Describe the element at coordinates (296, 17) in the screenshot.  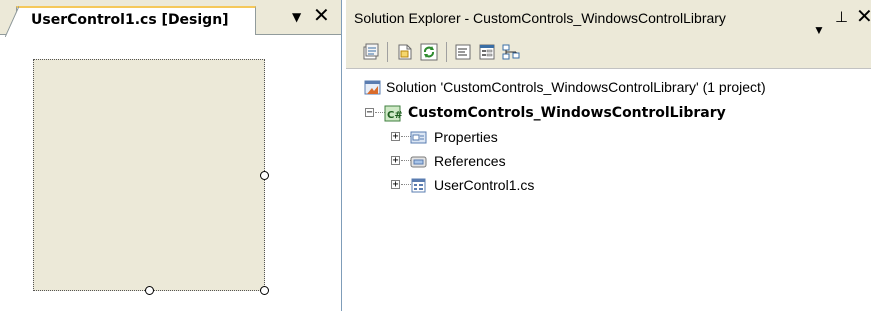
I see `tab-dropdown-icon: ▼` at that location.